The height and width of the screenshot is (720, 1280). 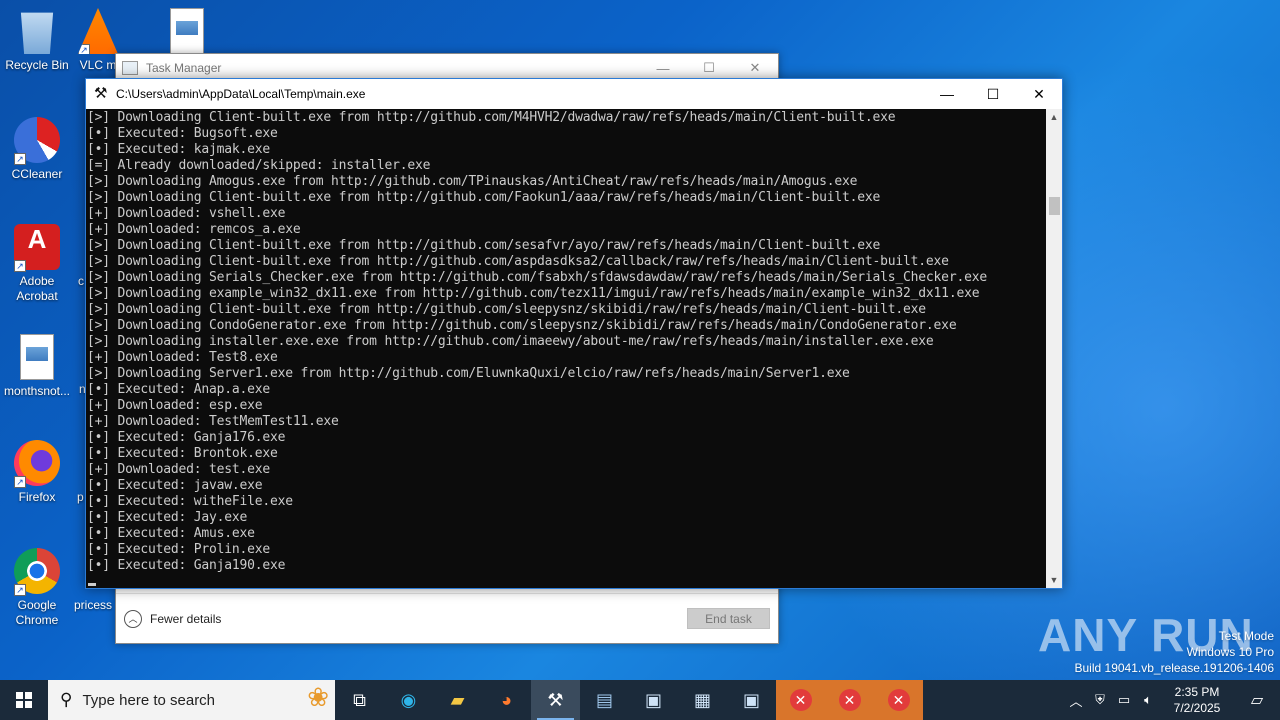 I want to click on folder-icon: ▰, so click(x=457, y=699).